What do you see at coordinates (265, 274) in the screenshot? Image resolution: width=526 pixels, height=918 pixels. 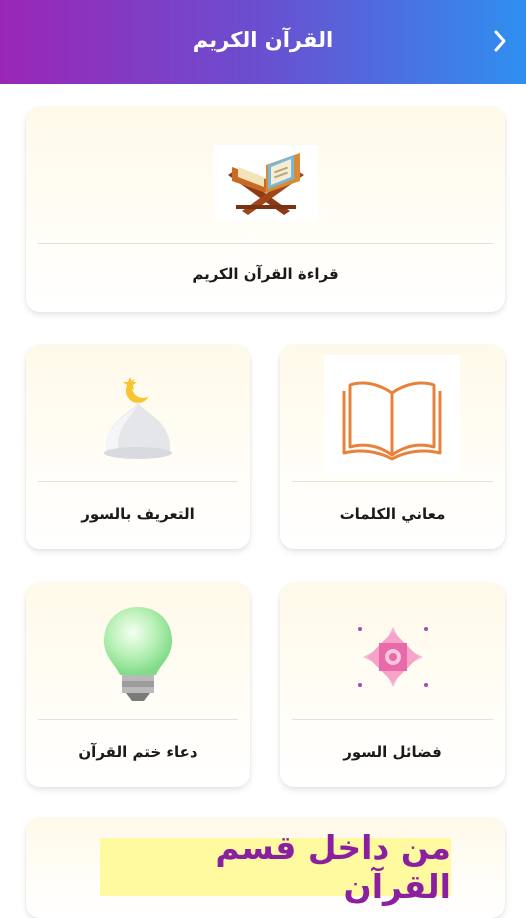 I see `card-quran-reading-label: قراءة القرآن الكريم` at bounding box center [265, 274].